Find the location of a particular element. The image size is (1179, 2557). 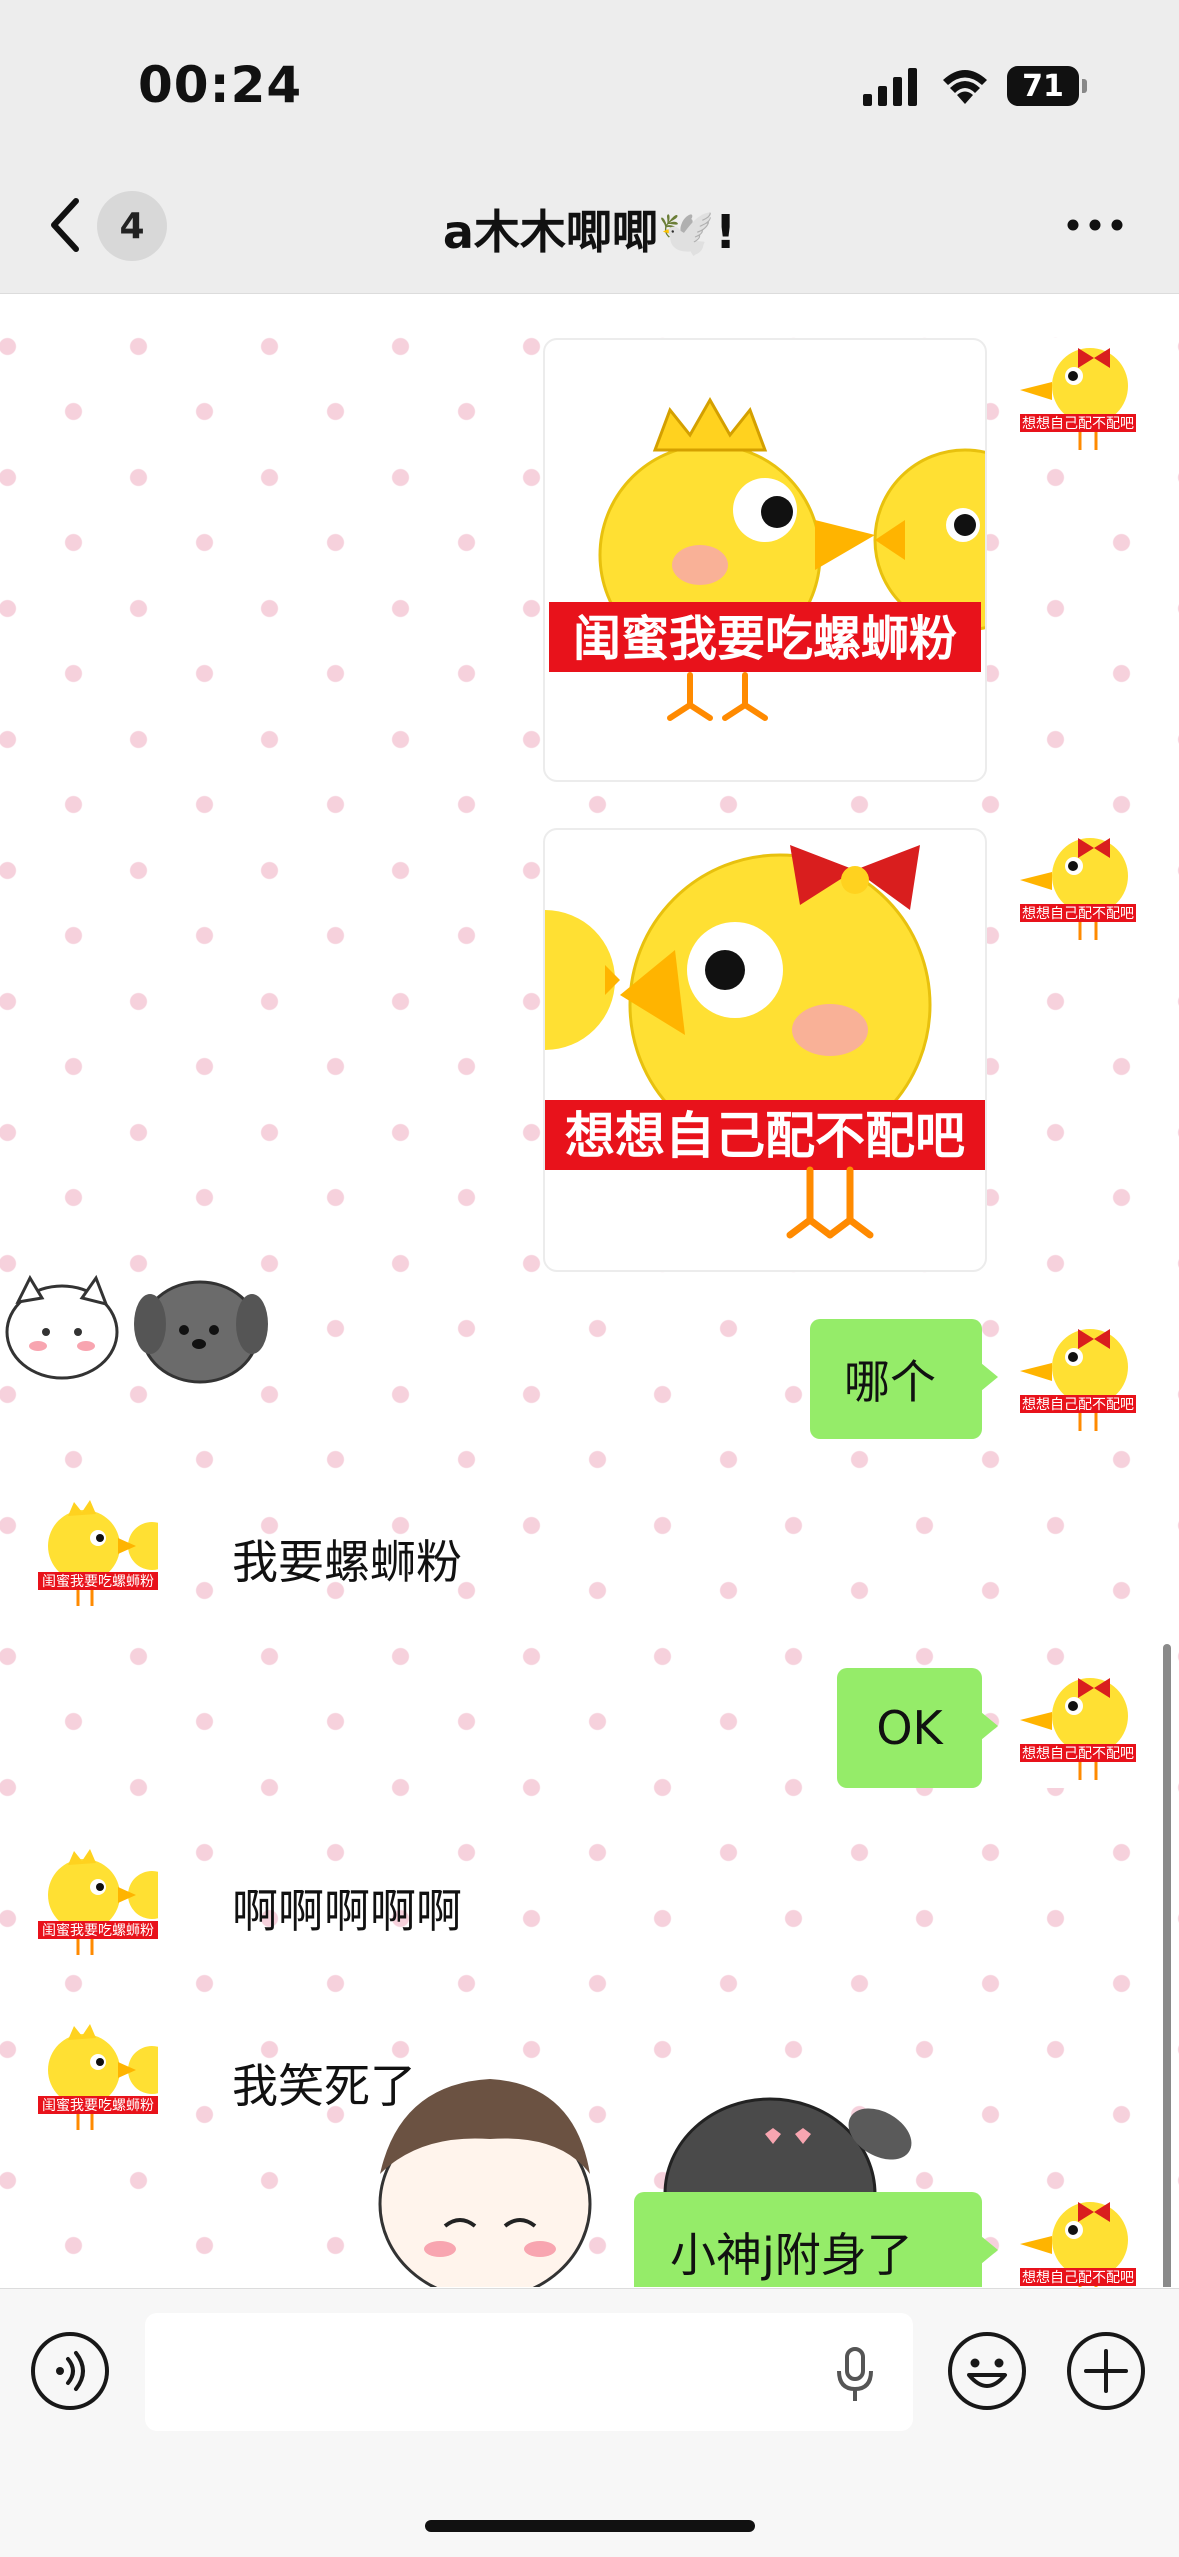

message-text: 哪个 is located at coordinates (890, 1382).